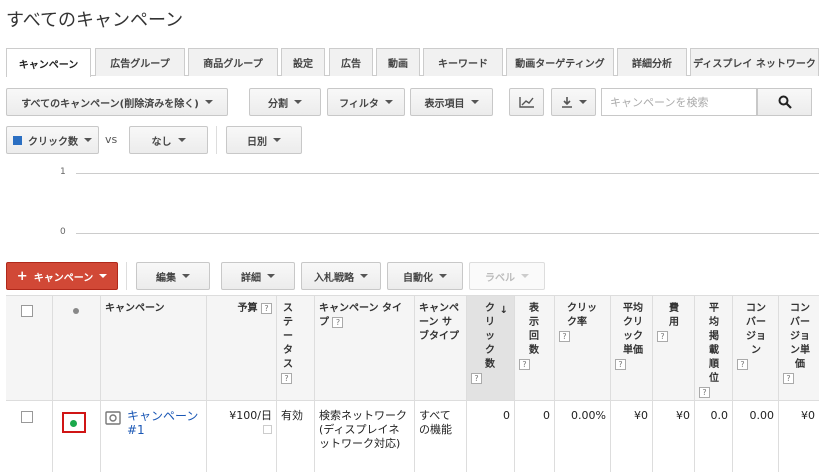  Describe the element at coordinates (285, 102) in the screenshot. I see `segment-dropdown: 分割` at that location.